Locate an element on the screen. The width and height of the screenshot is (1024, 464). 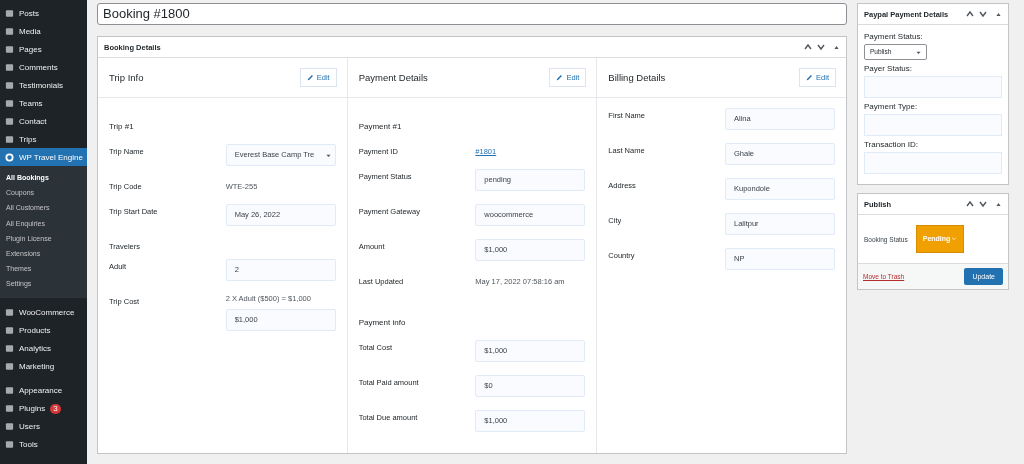
count-badge: 3 is located at coordinates (55, 408).